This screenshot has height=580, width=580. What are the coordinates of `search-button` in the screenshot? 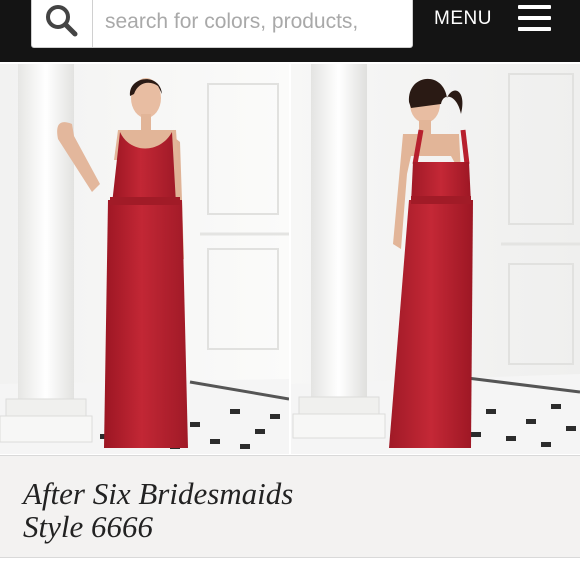 It's located at (62, 23).